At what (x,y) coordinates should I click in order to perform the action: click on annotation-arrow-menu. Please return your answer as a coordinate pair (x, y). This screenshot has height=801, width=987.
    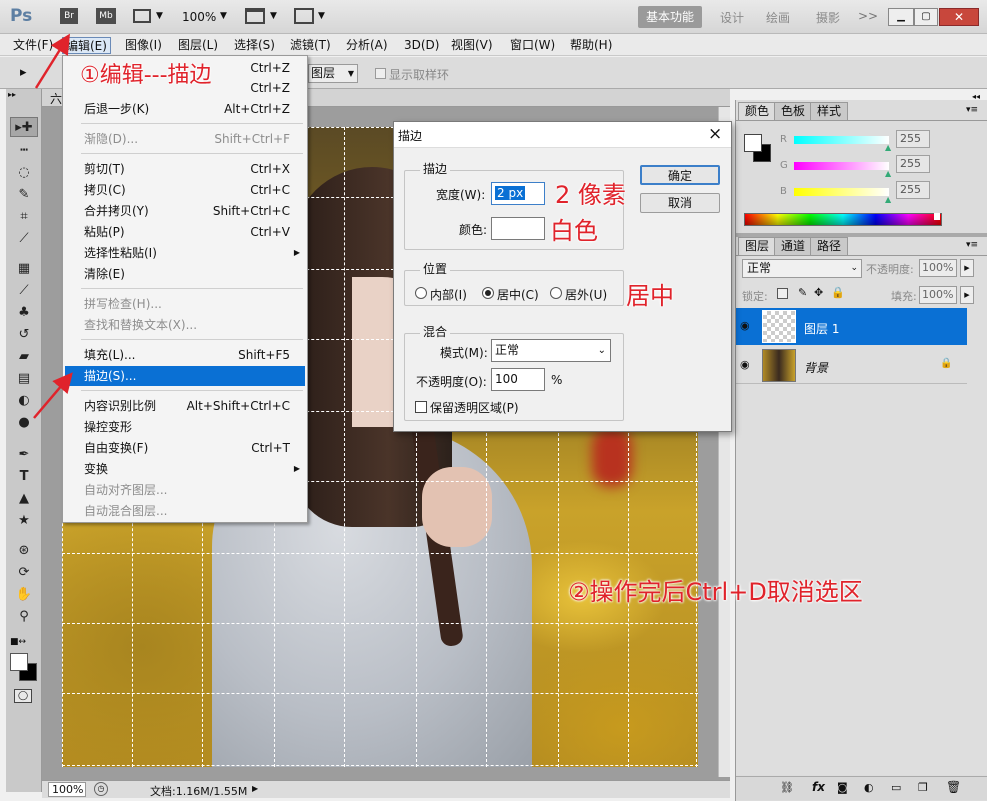
    Looking at the image, I should click on (52, 61).